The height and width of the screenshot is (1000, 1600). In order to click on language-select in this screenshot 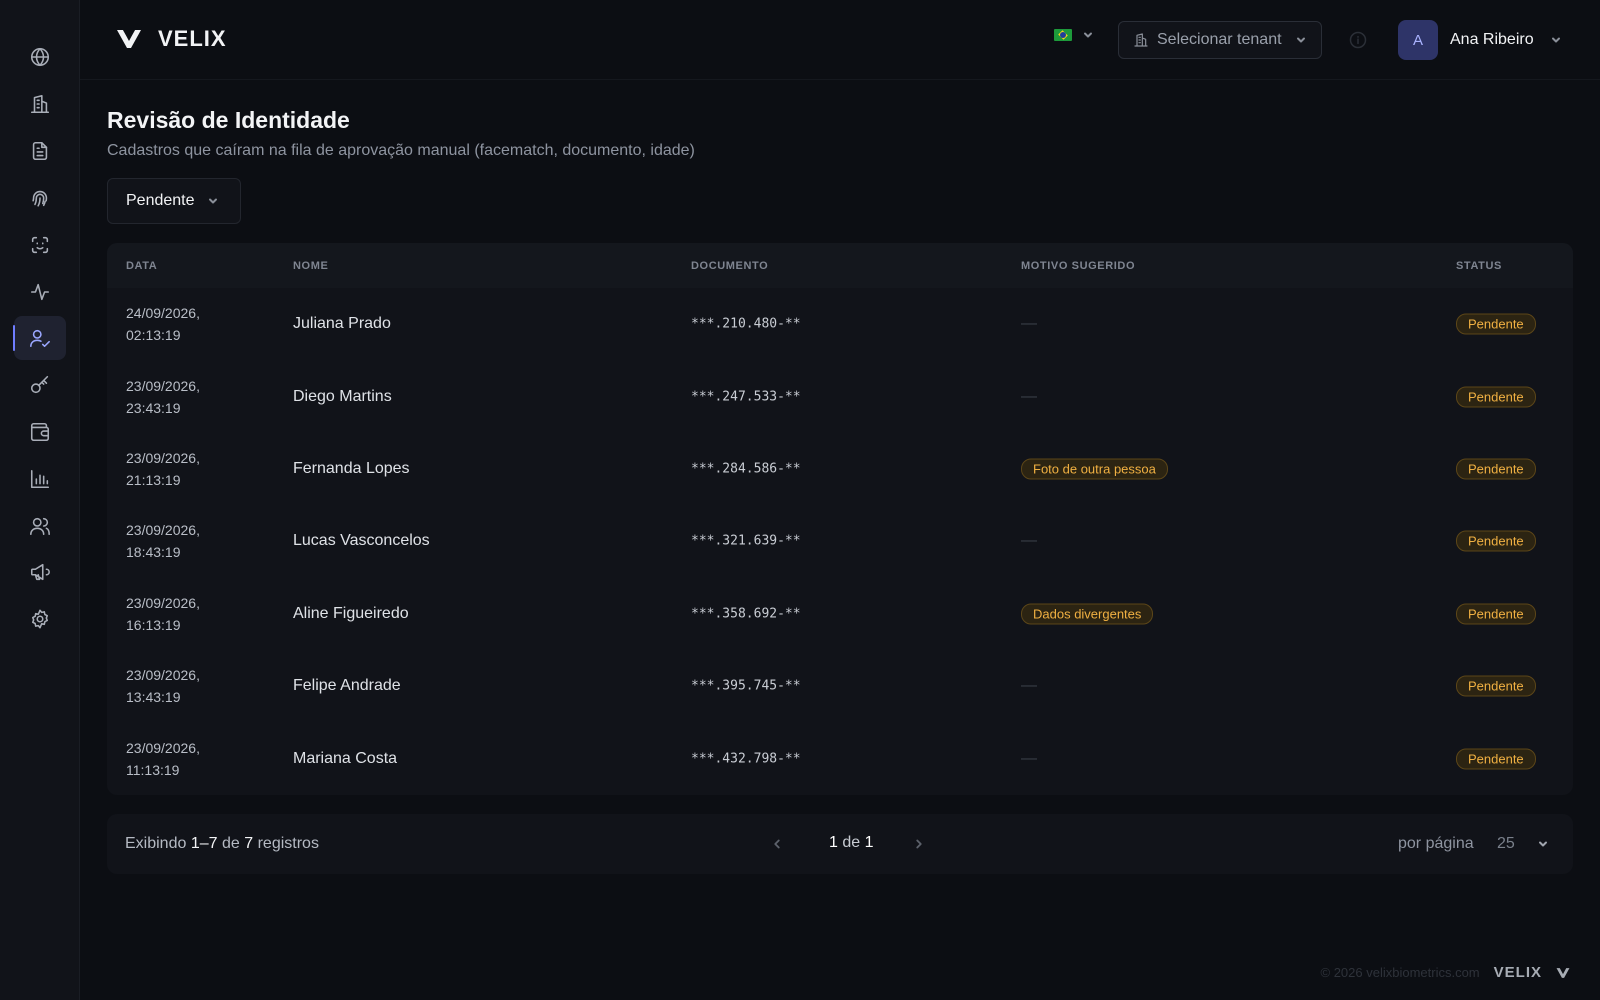, I will do `click(1074, 35)`.